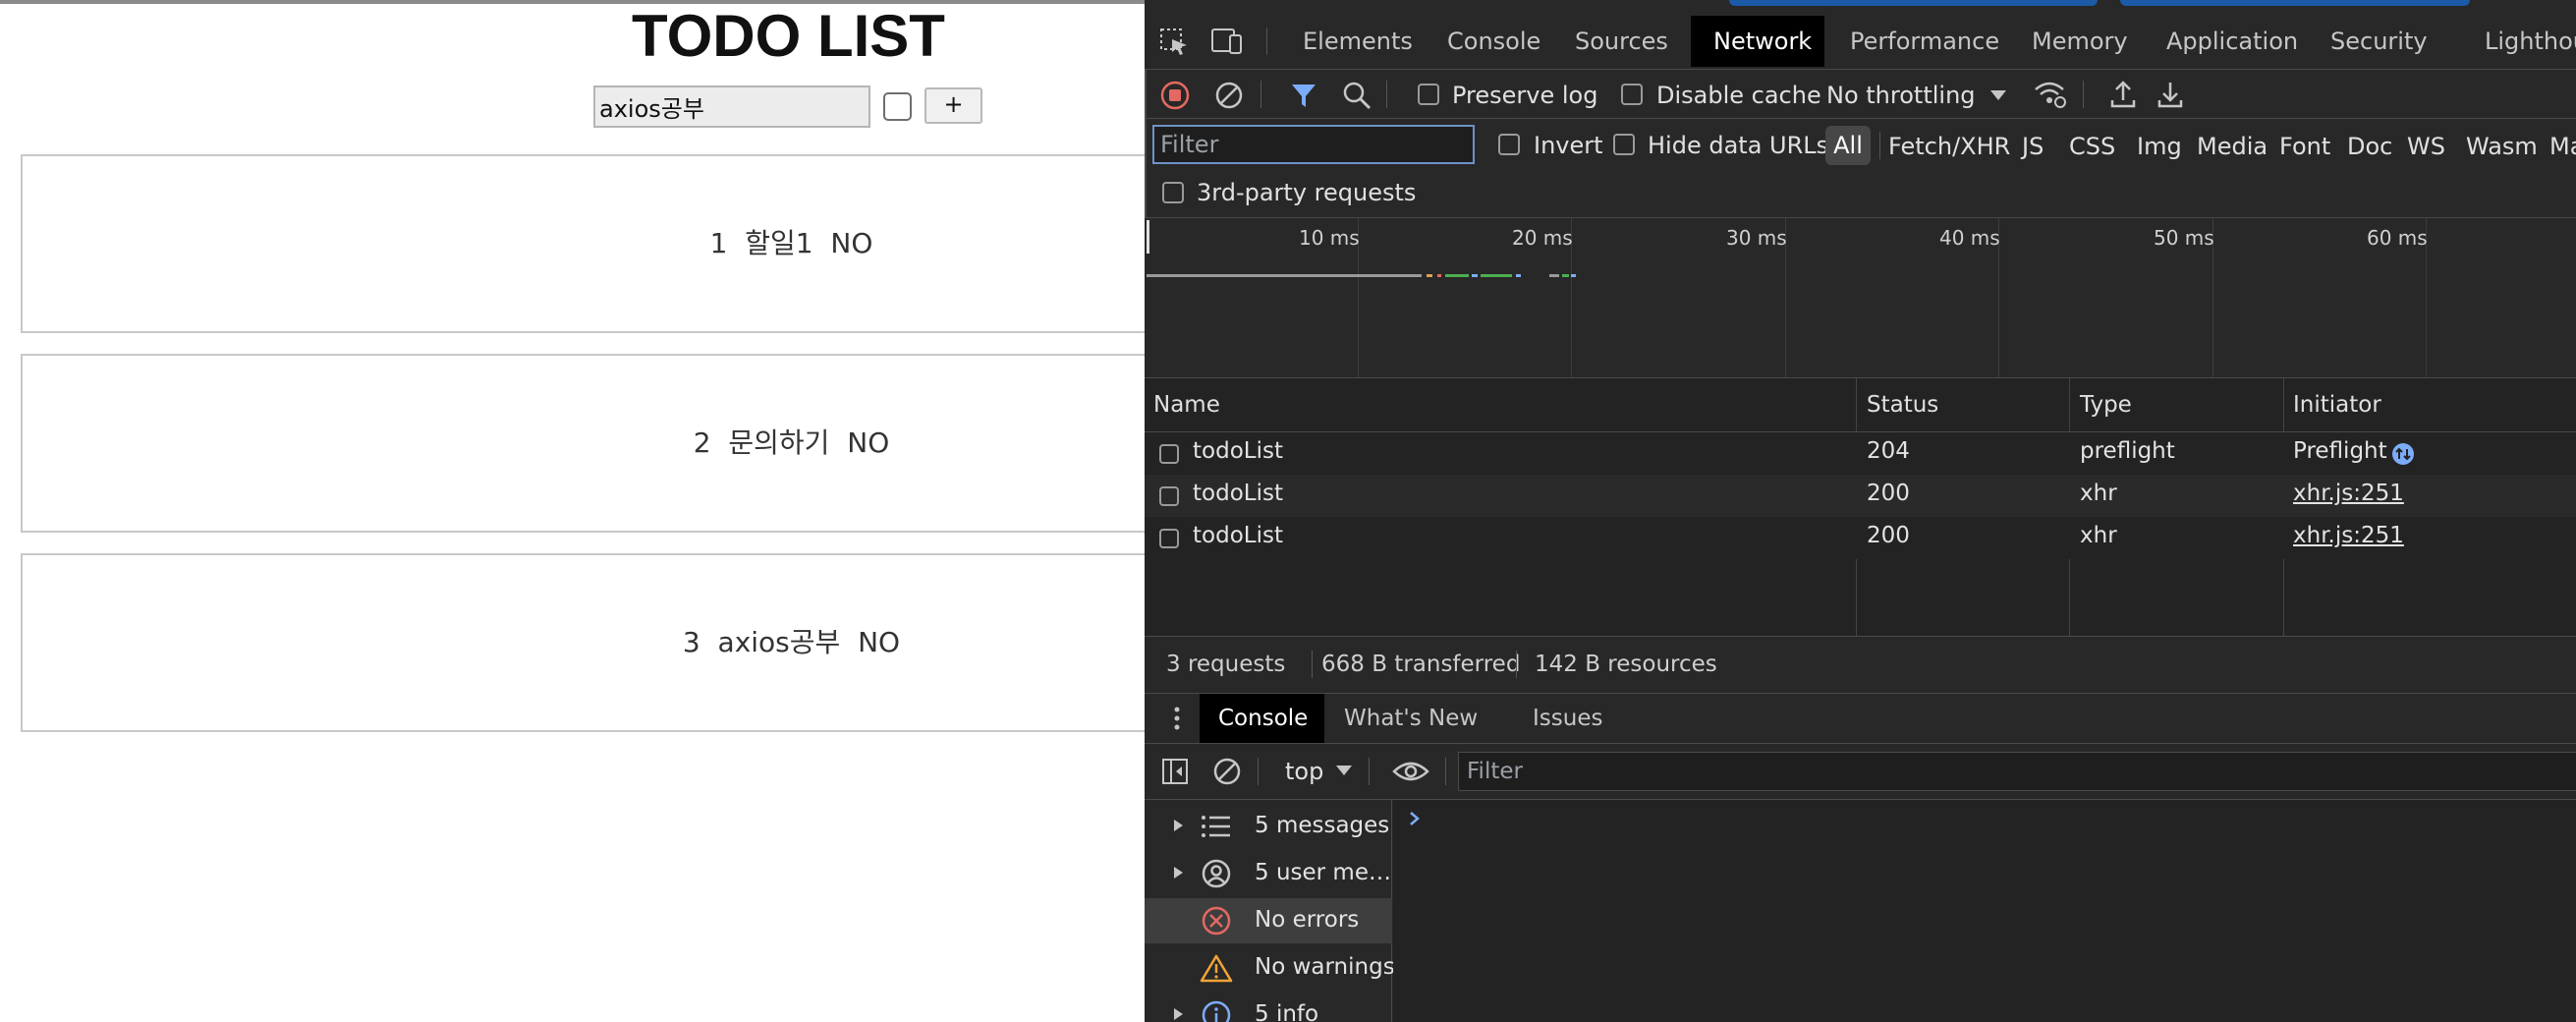 This screenshot has height=1022, width=2576. What do you see at coordinates (1860, 453) in the screenshot?
I see `table-row: todoList 204 preflight Preflight` at bounding box center [1860, 453].